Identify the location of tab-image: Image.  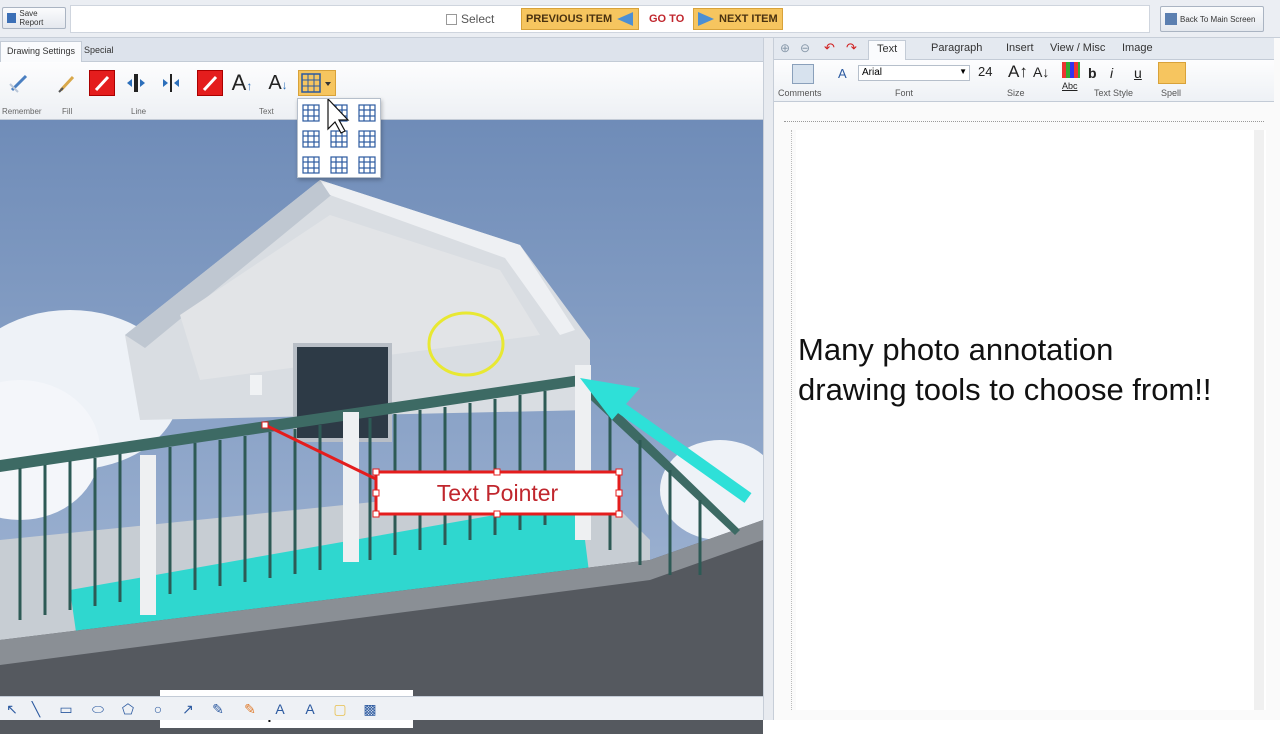
(1137, 48).